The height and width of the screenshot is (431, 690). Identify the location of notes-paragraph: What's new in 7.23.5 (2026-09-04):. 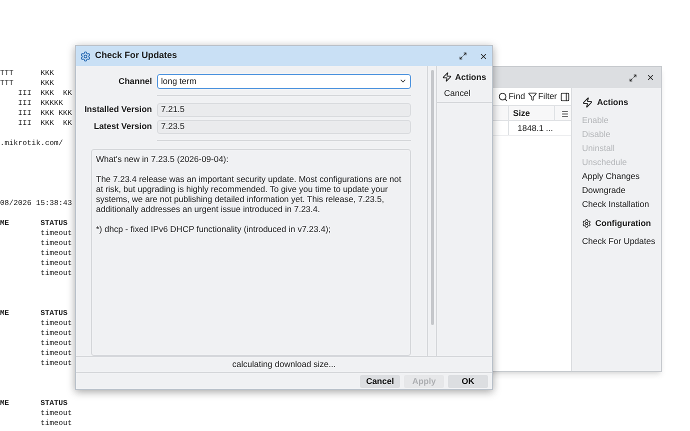
(163, 159).